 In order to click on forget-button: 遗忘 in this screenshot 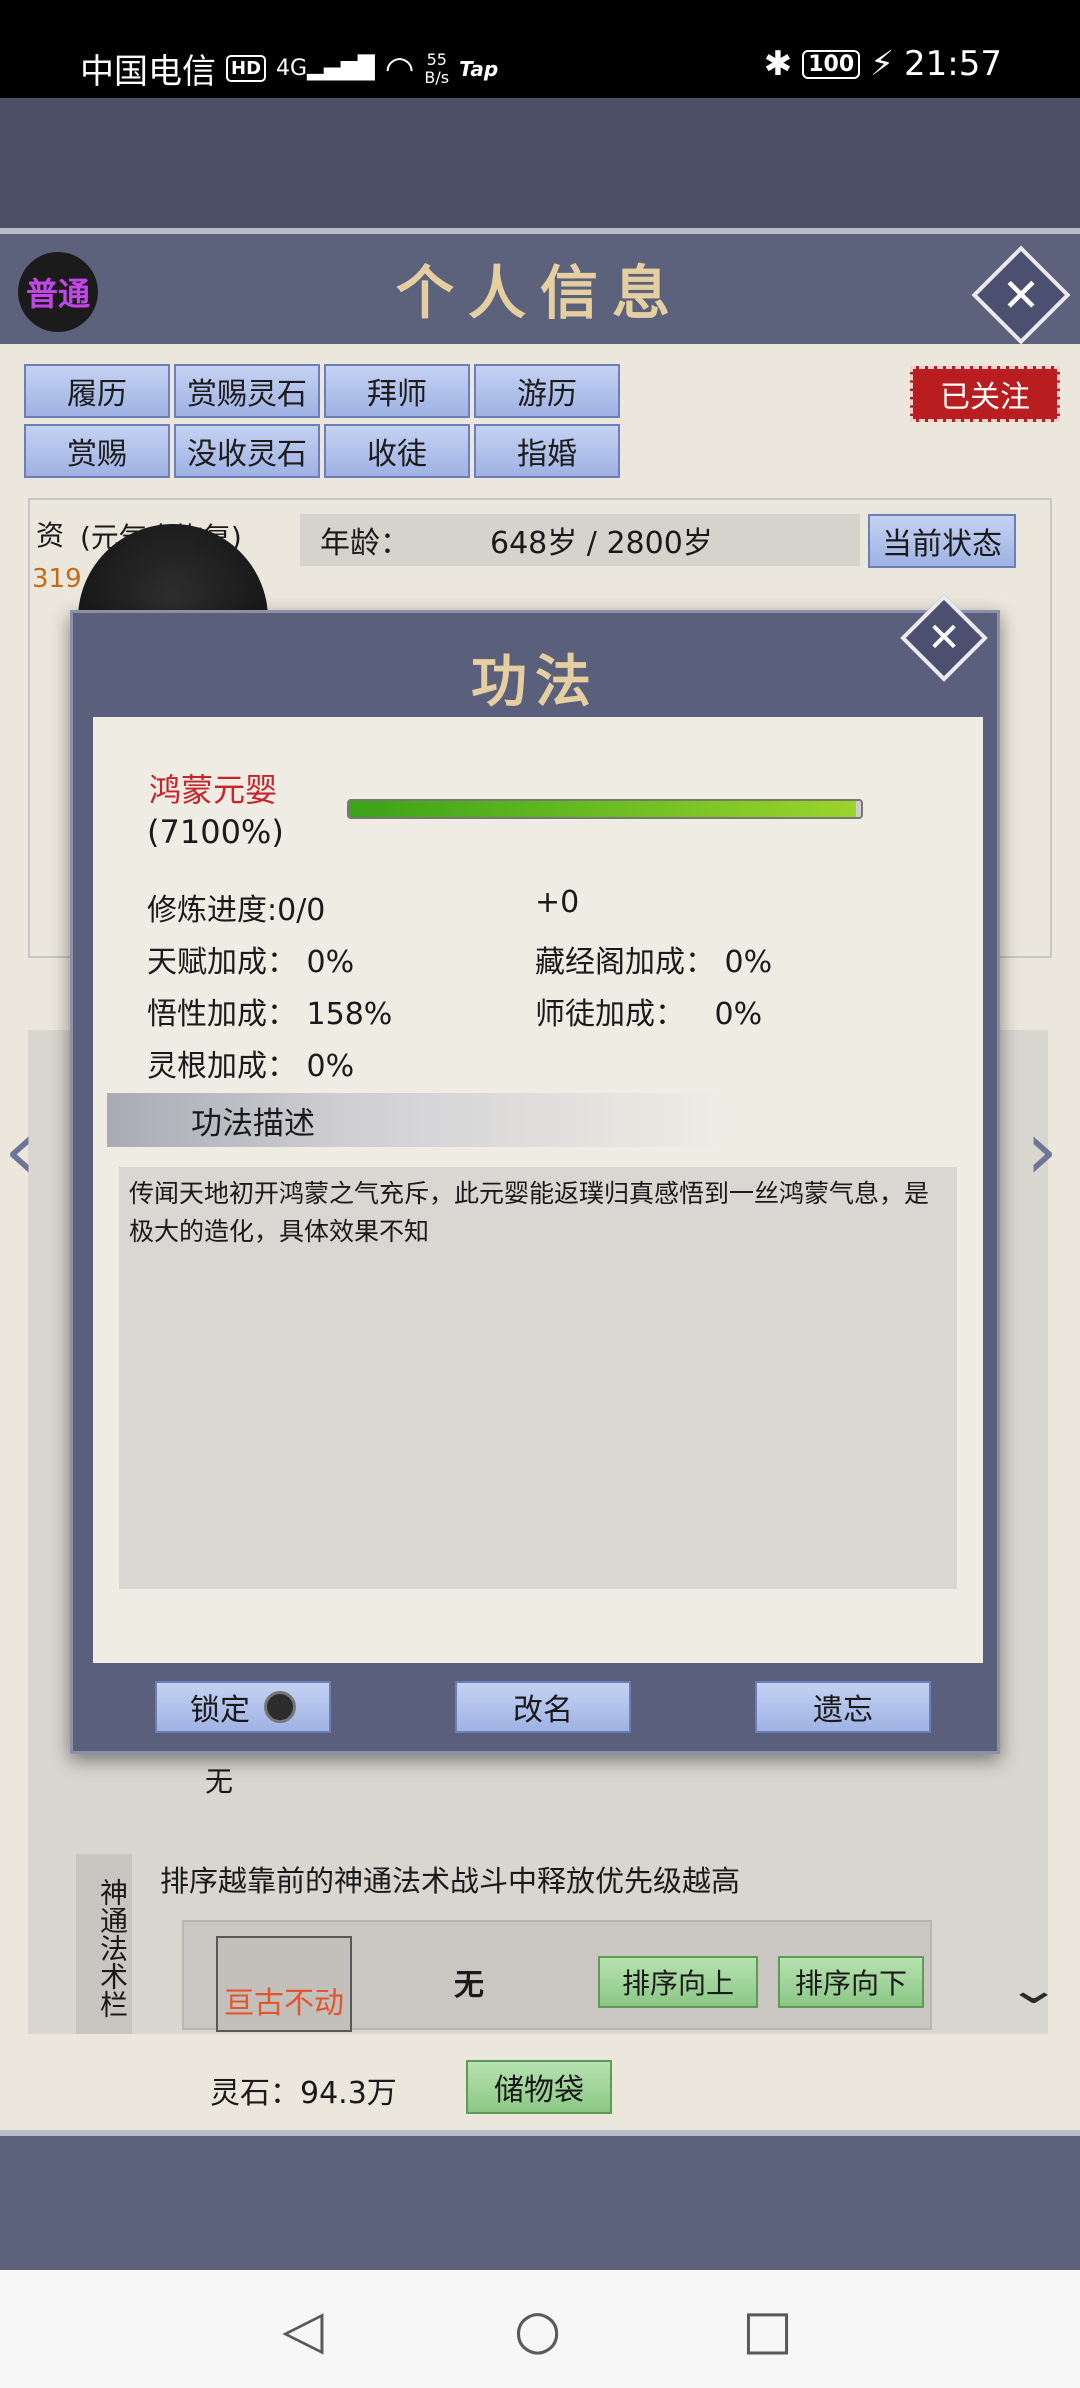, I will do `click(843, 1707)`.